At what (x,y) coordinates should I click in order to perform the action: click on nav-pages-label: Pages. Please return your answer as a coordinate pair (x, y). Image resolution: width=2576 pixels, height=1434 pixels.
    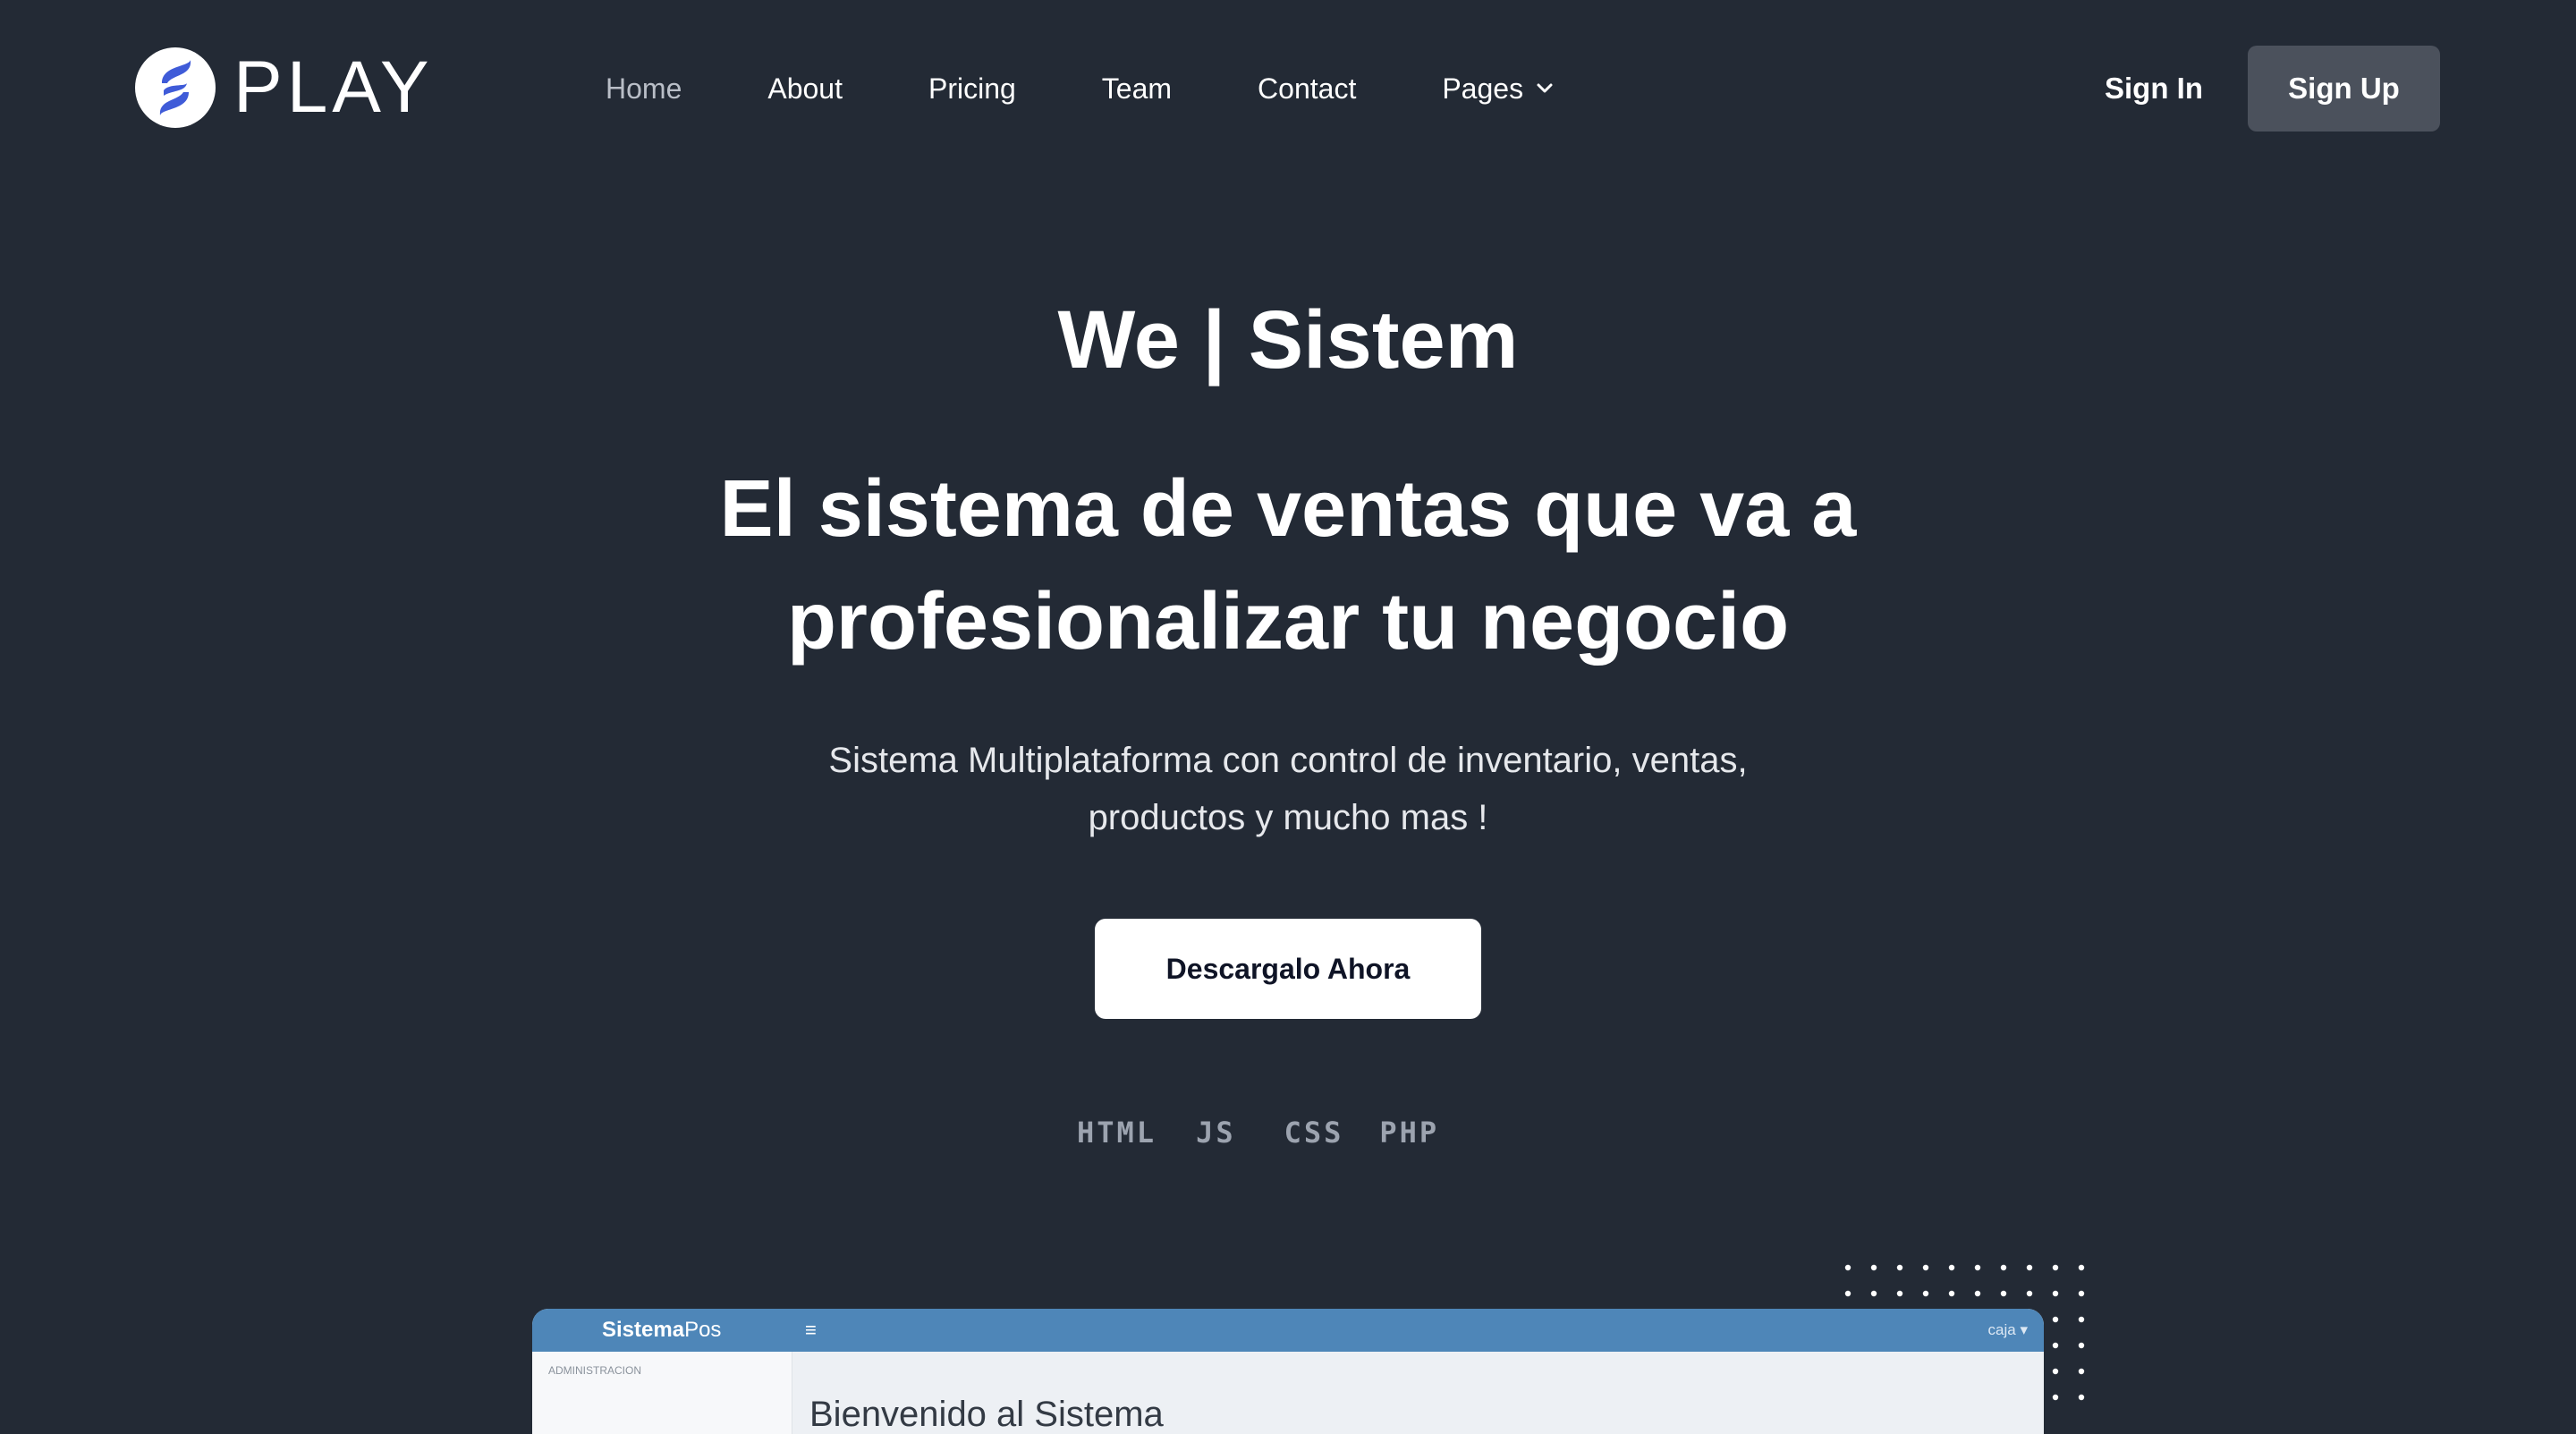
    Looking at the image, I should click on (1483, 88).